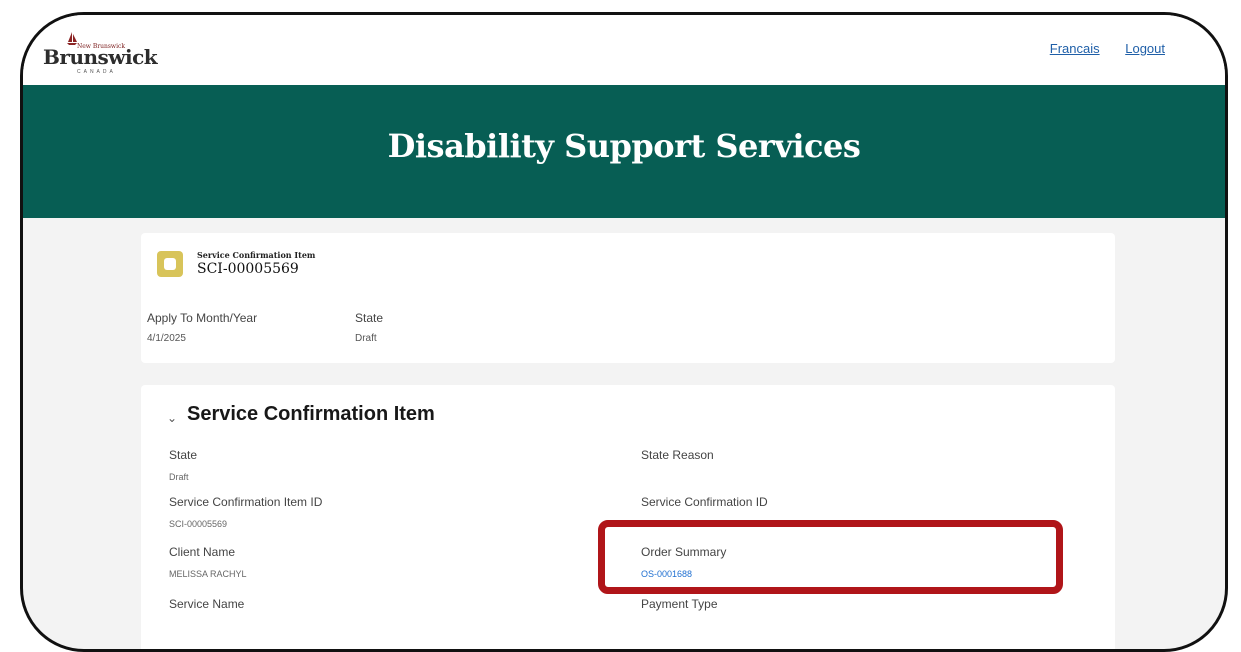  Describe the element at coordinates (704, 502) in the screenshot. I see `sc-id-label: Service Confirmation ID` at that location.